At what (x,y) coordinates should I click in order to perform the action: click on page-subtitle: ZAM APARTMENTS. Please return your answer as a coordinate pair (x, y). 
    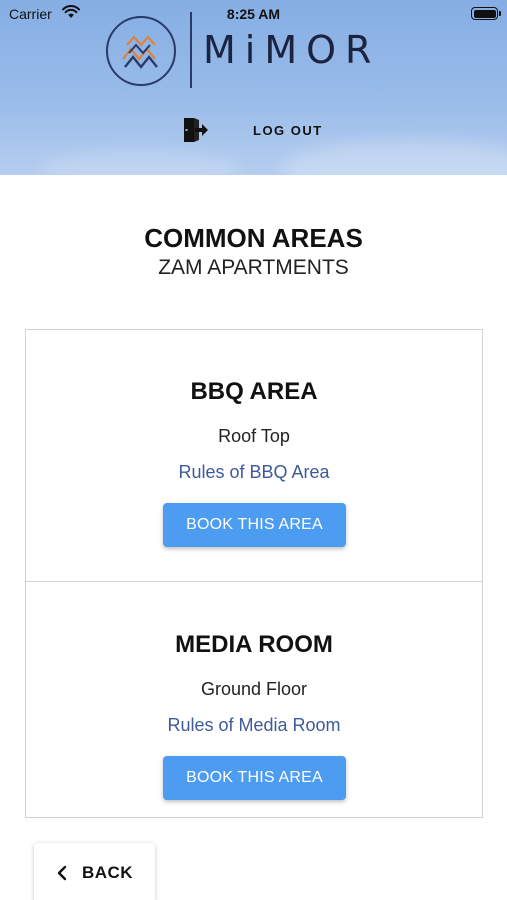
    Looking at the image, I should click on (253, 267).